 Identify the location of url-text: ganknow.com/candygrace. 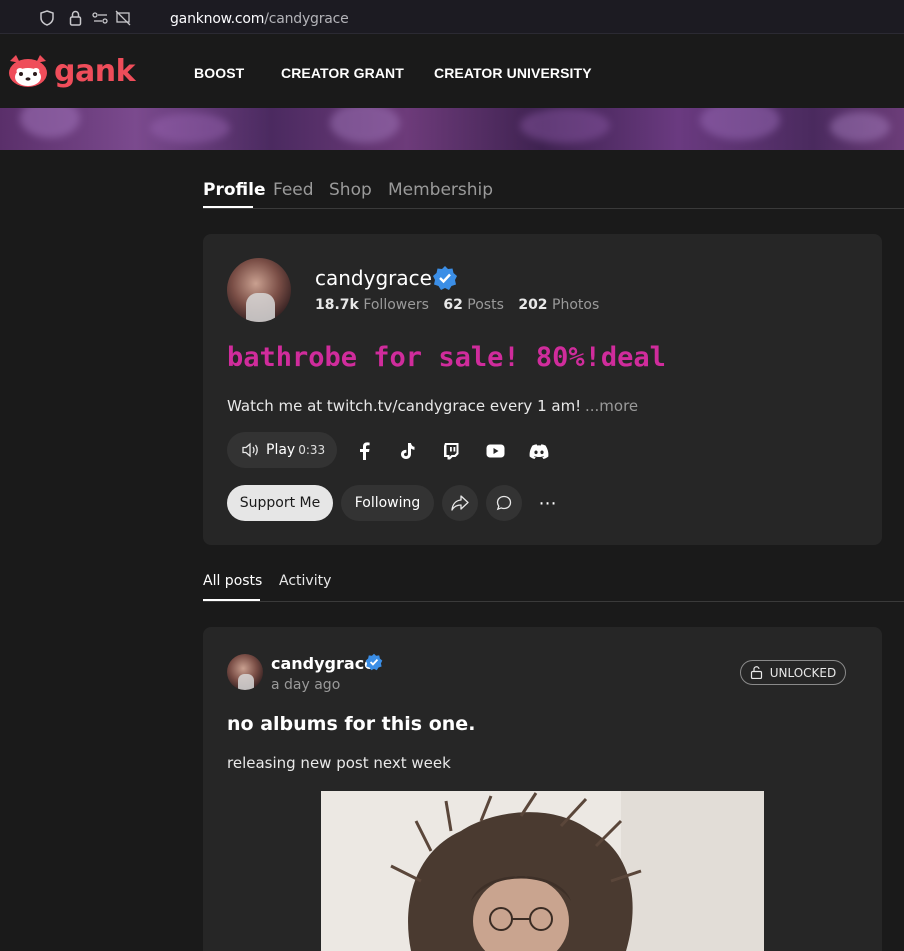
(259, 19).